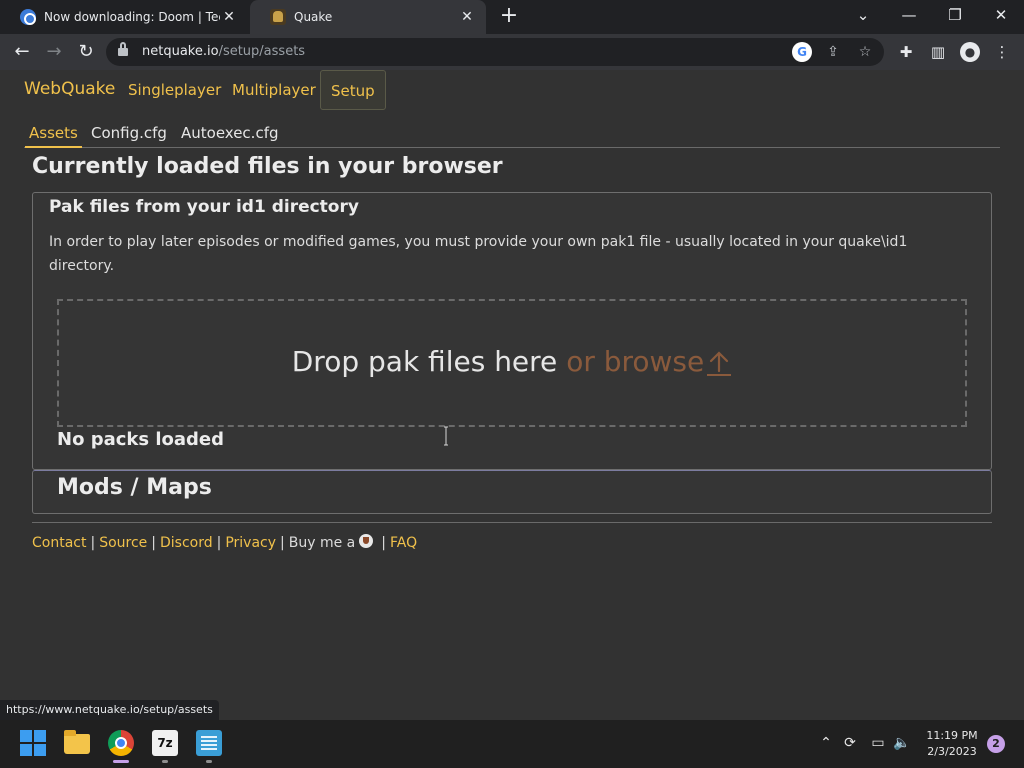 The width and height of the screenshot is (1024, 768). Describe the element at coordinates (403, 543) in the screenshot. I see `footer-link-faq: FAQ` at that location.